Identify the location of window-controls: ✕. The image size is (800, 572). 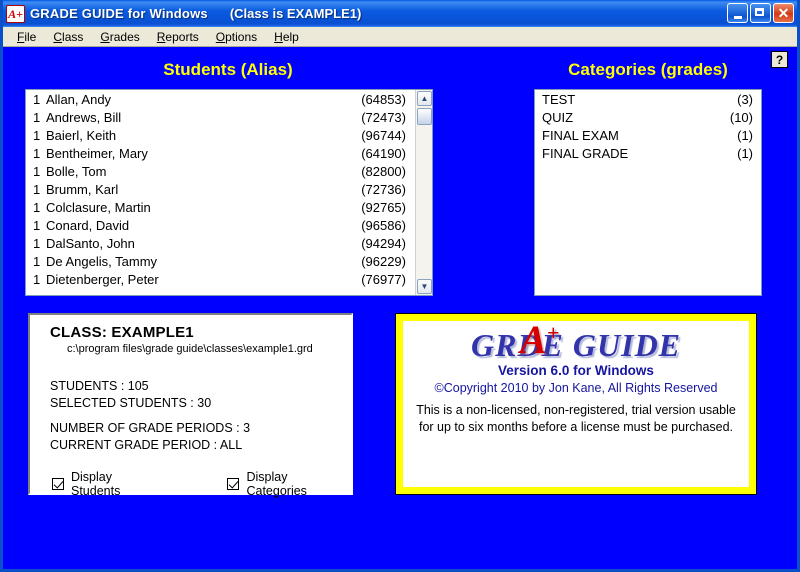
(760, 13).